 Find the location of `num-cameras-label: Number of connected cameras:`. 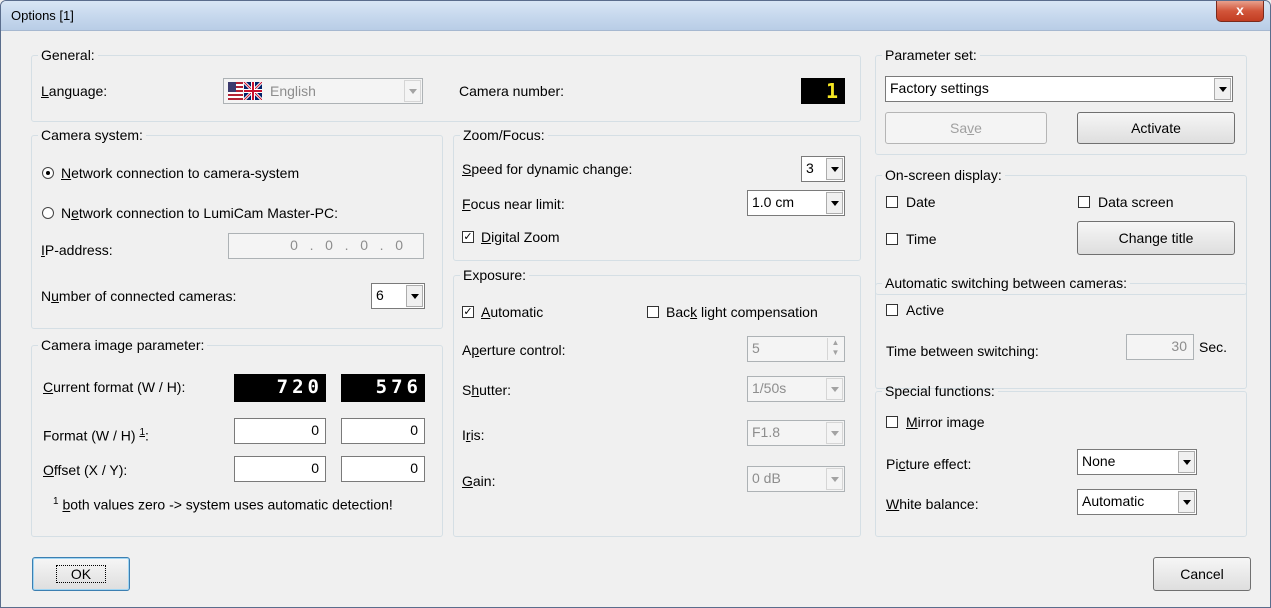

num-cameras-label: Number of connected cameras: is located at coordinates (139, 296).